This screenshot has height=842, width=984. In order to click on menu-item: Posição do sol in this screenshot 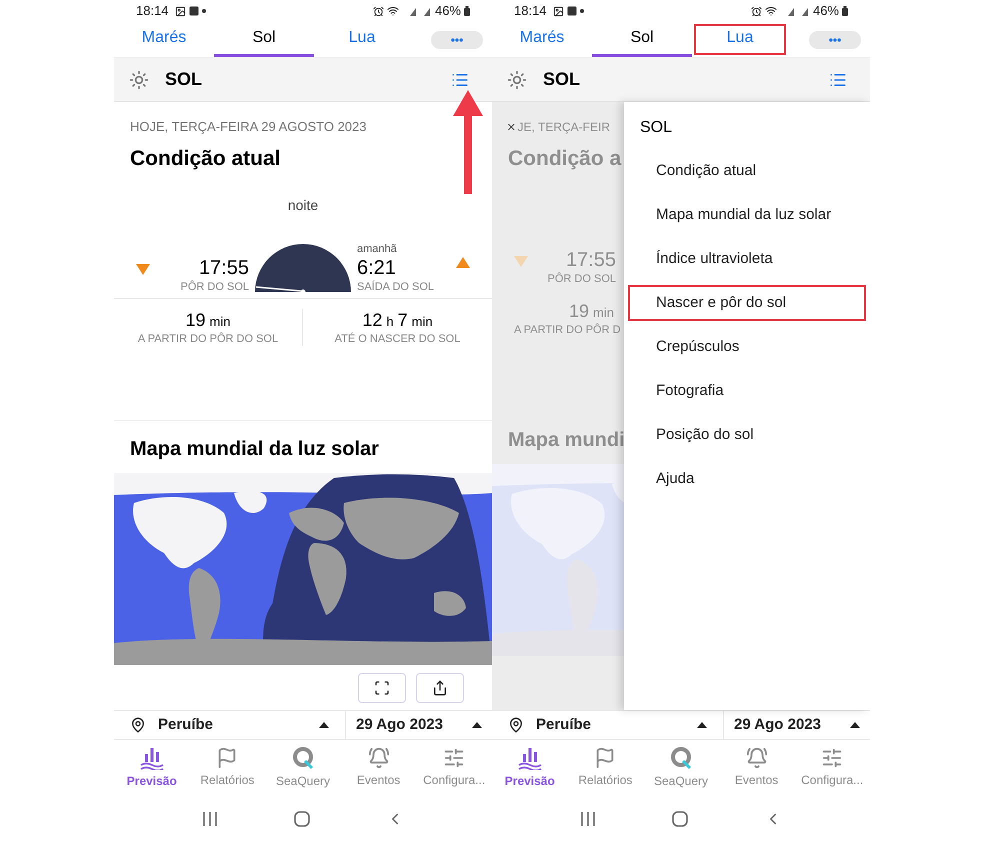, I will do `click(747, 435)`.